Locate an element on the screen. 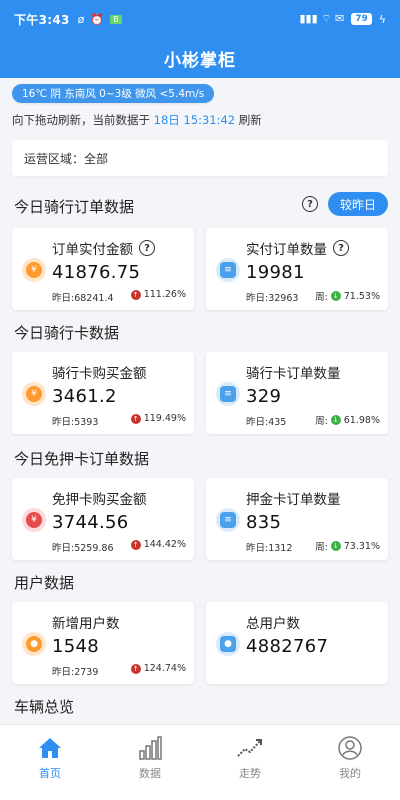 The image size is (400, 800). tab-label: 走势 is located at coordinates (250, 773).